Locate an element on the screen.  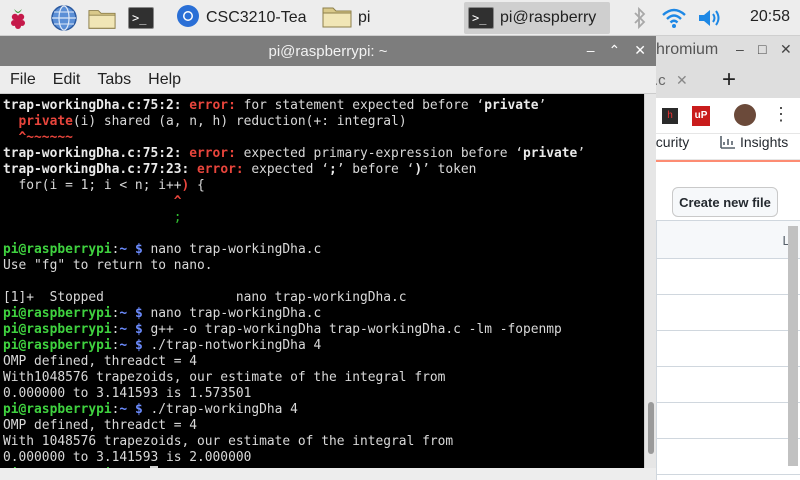
menu-help: Help is located at coordinates (164, 80).